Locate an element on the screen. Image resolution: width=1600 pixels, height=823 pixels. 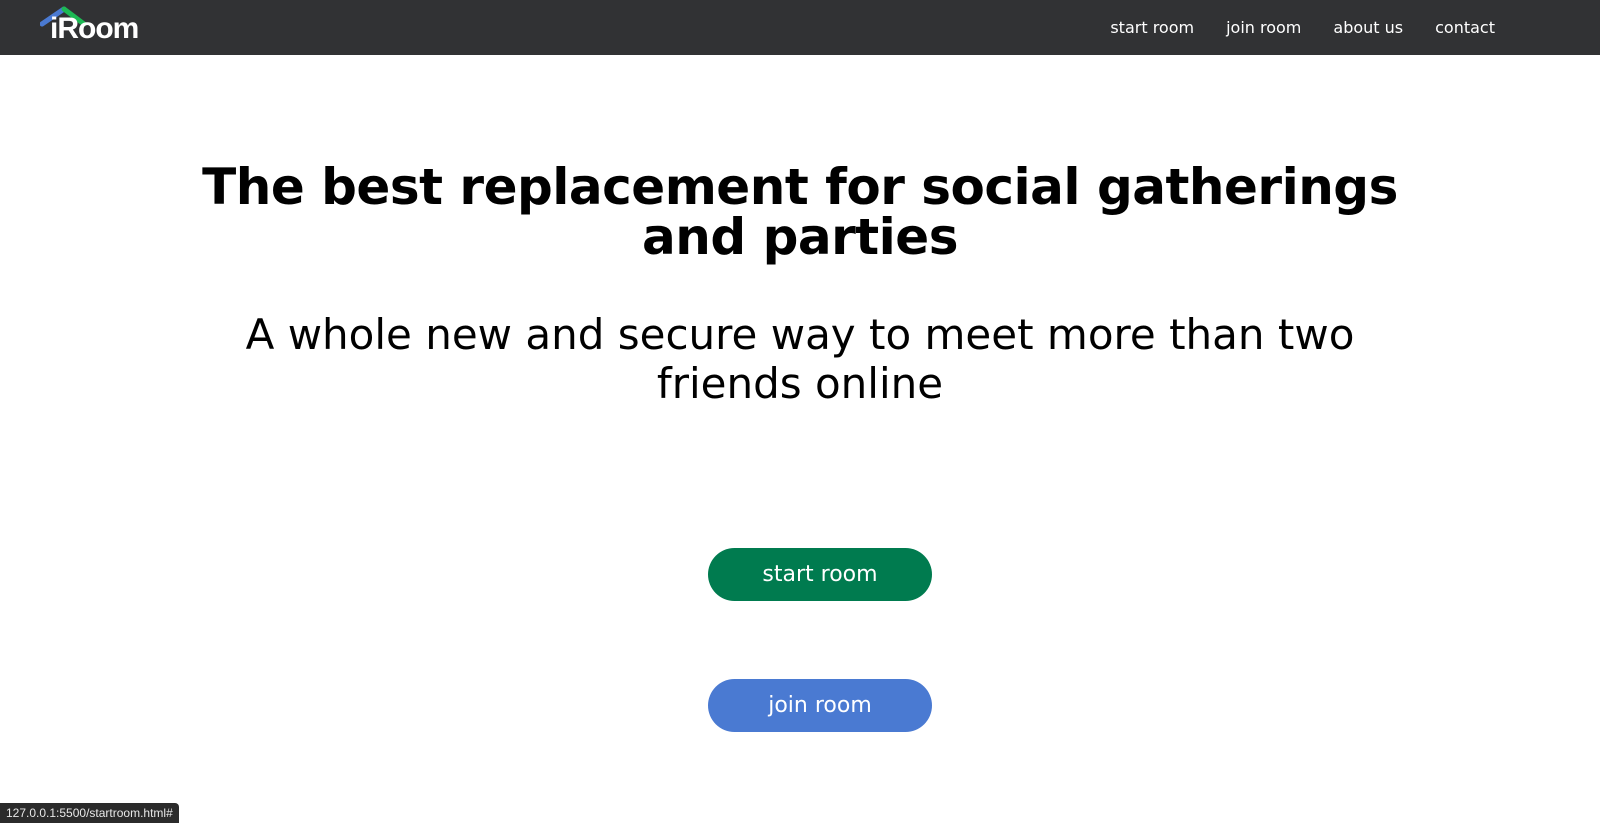
join-room-button: join room is located at coordinates (820, 705).